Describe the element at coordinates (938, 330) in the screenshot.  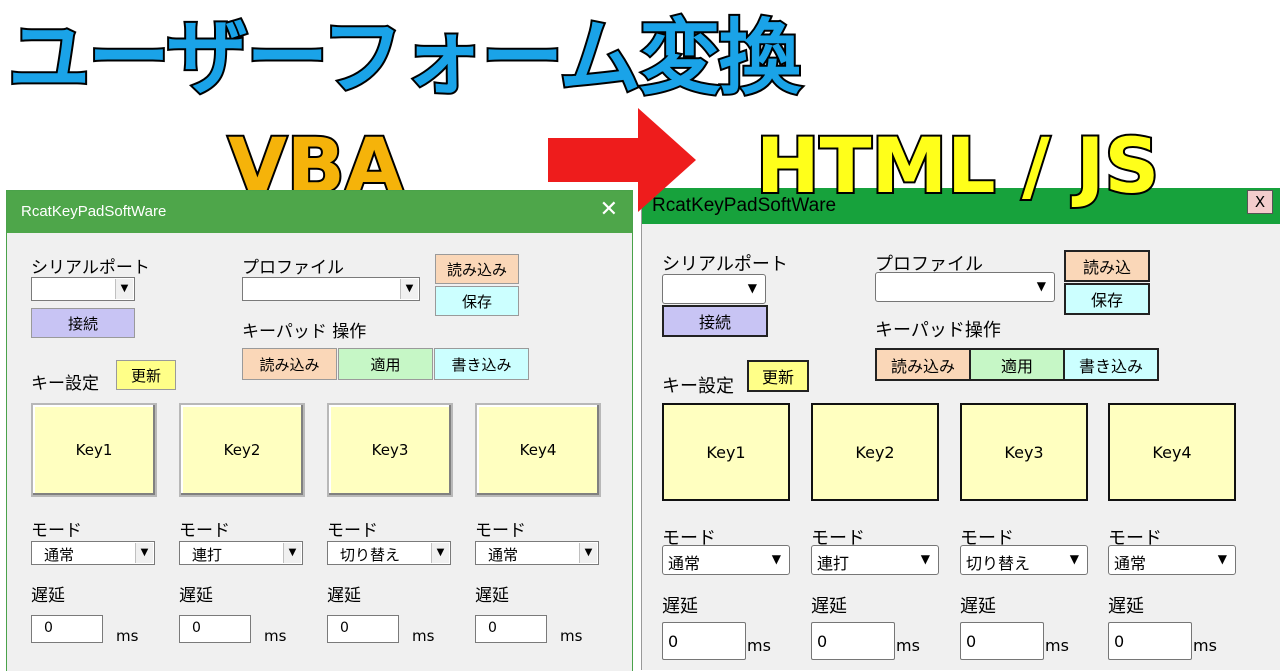
I see `keypad-ops-label: キーパッド操作` at that location.